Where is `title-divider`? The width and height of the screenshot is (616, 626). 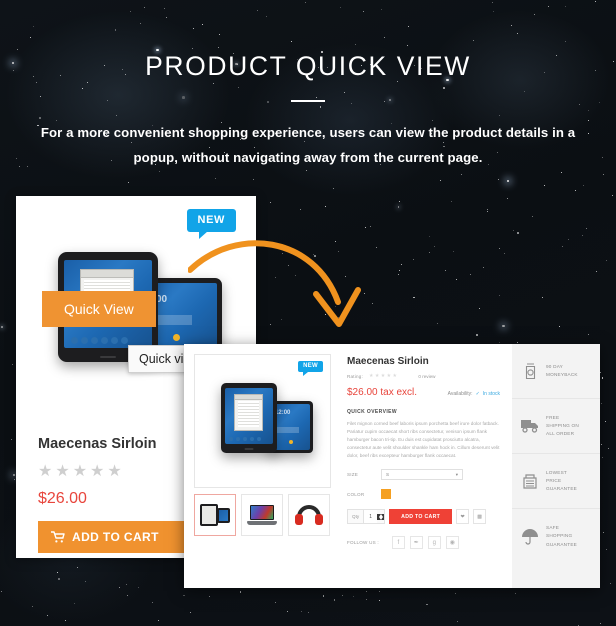
title-divider is located at coordinates (308, 101).